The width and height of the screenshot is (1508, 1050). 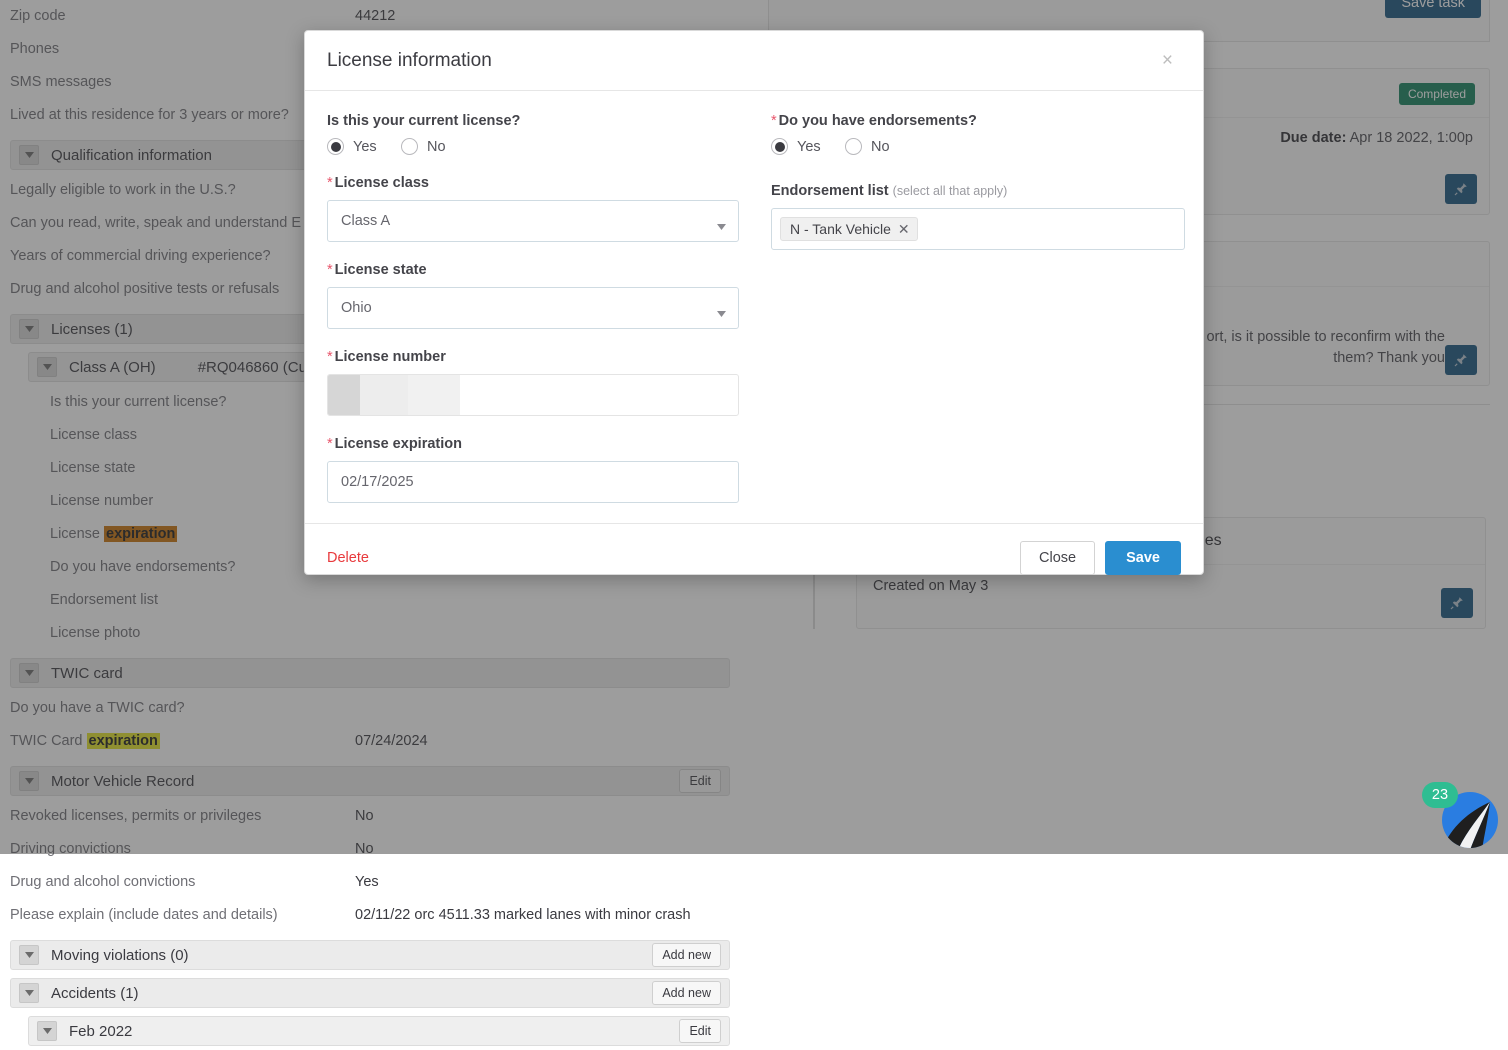 I want to click on field-label-text: License state, so click(x=381, y=270).